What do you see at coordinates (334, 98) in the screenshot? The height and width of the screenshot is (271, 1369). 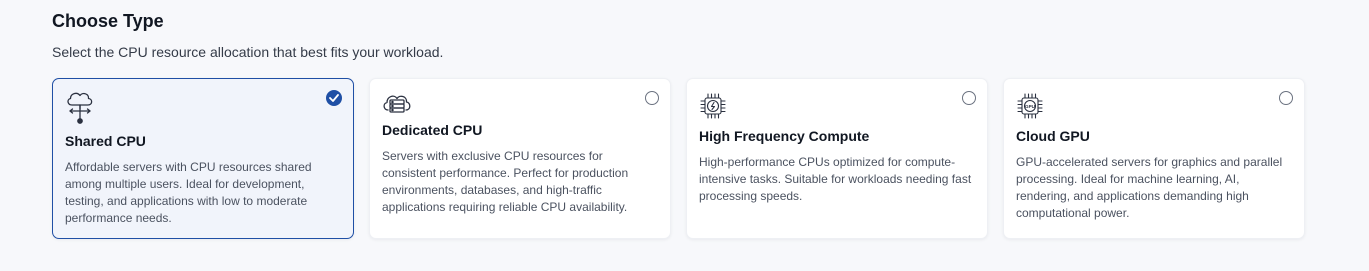 I see `radio-checked-icon` at bounding box center [334, 98].